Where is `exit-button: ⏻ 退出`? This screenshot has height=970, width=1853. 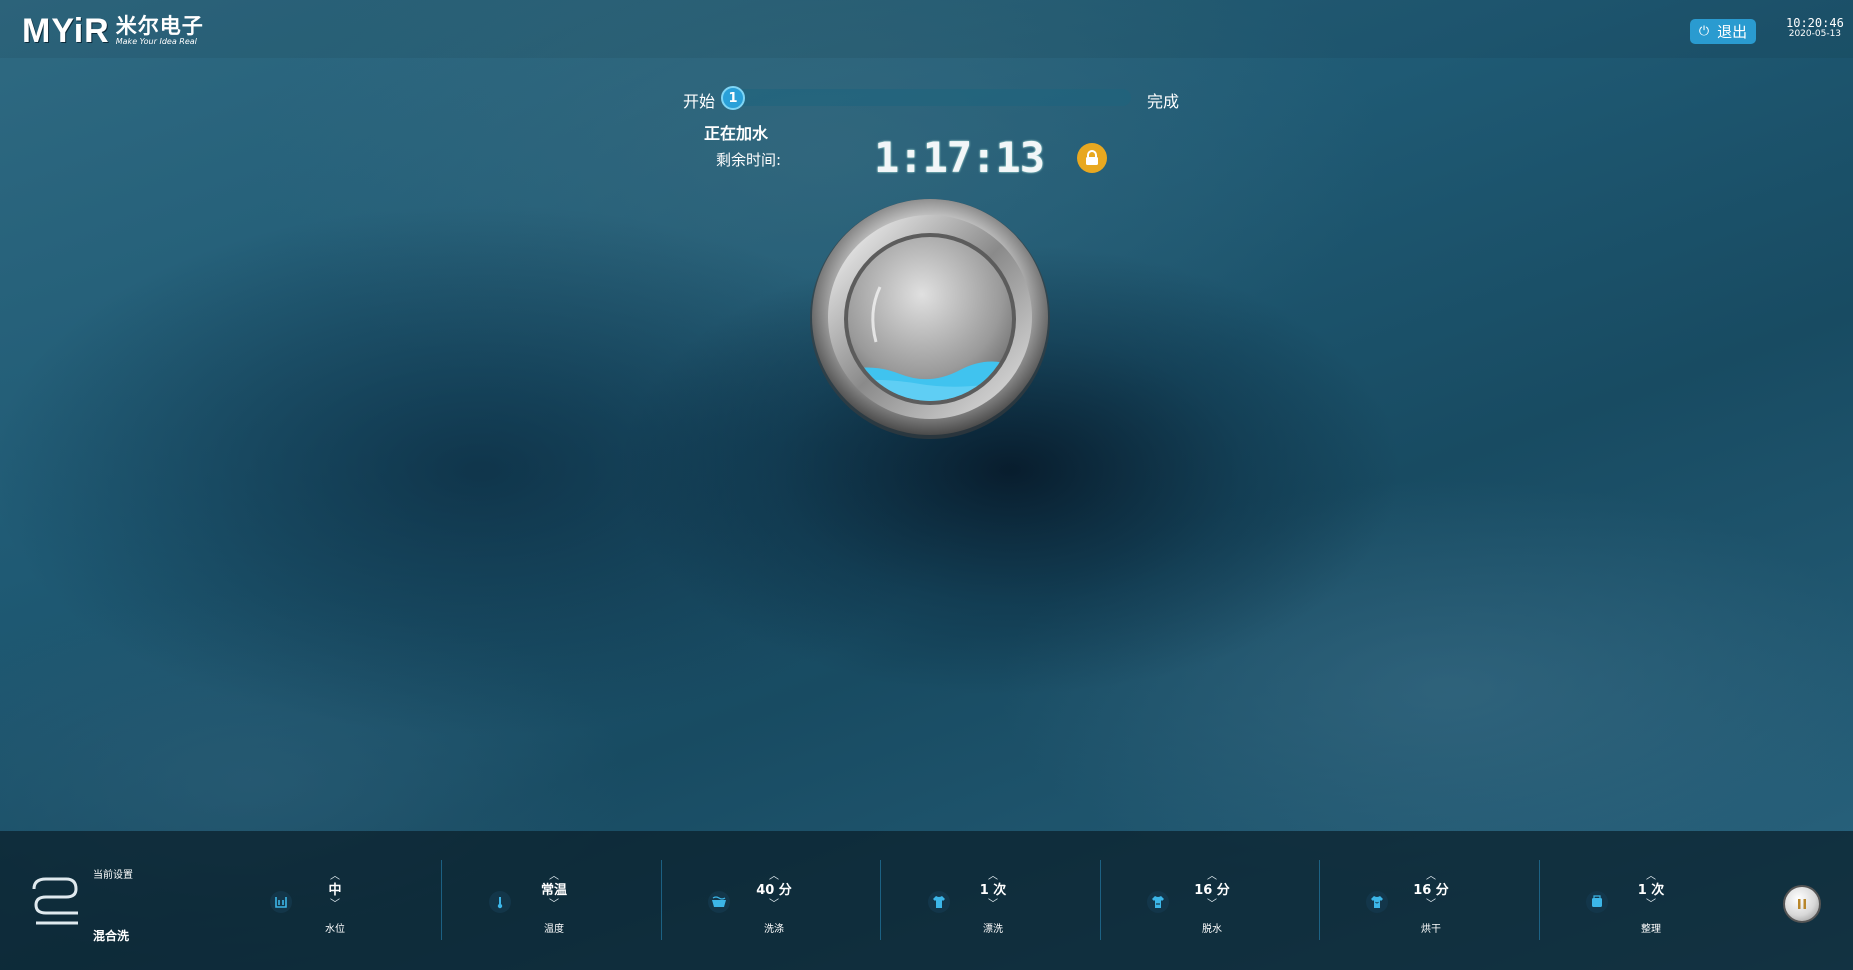
exit-button: ⏻ 退出 is located at coordinates (1723, 31).